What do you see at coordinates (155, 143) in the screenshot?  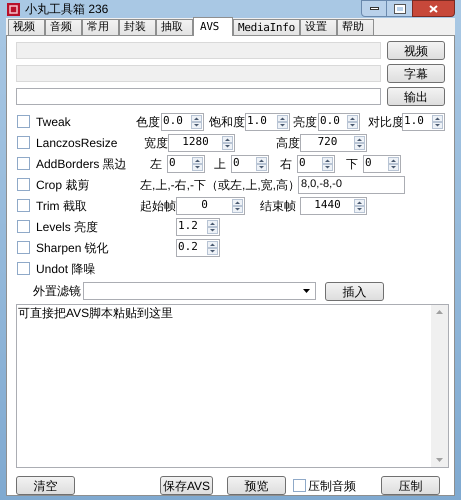 I see `parameter-label: 宽度` at bounding box center [155, 143].